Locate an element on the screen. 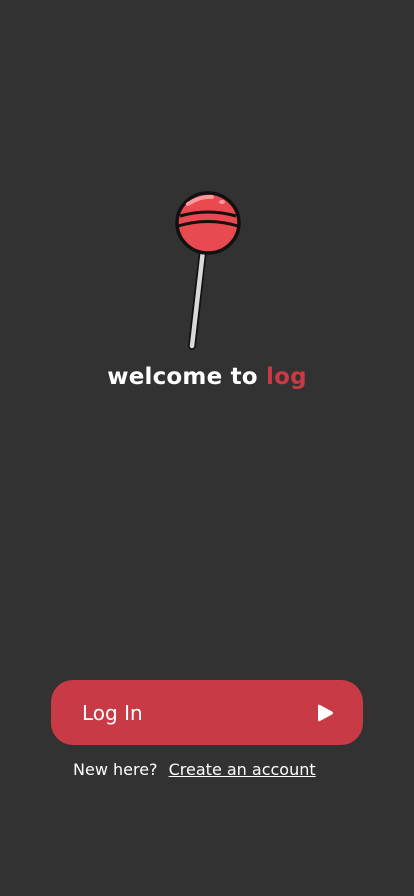  welcome-prefix: welcome to is located at coordinates (186, 377).